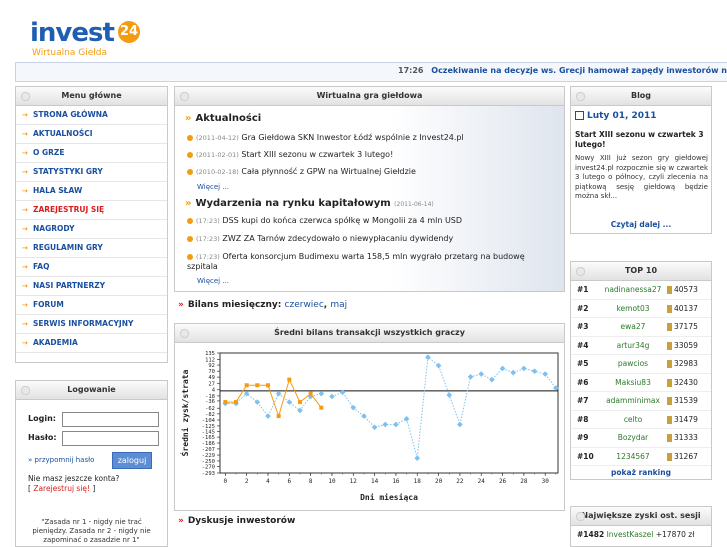  What do you see at coordinates (61, 488) in the screenshot?
I see `register-link: Zarejestruj się!` at bounding box center [61, 488].